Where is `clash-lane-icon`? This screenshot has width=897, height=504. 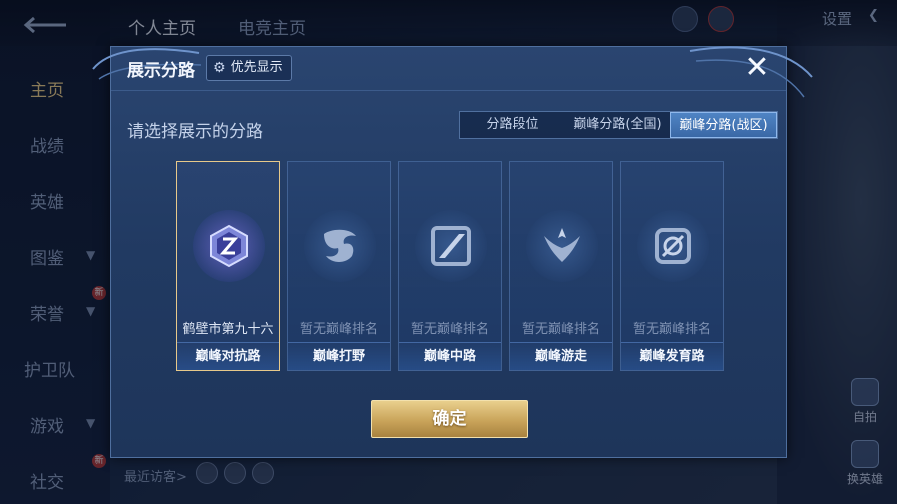 clash-lane-icon is located at coordinates (229, 246).